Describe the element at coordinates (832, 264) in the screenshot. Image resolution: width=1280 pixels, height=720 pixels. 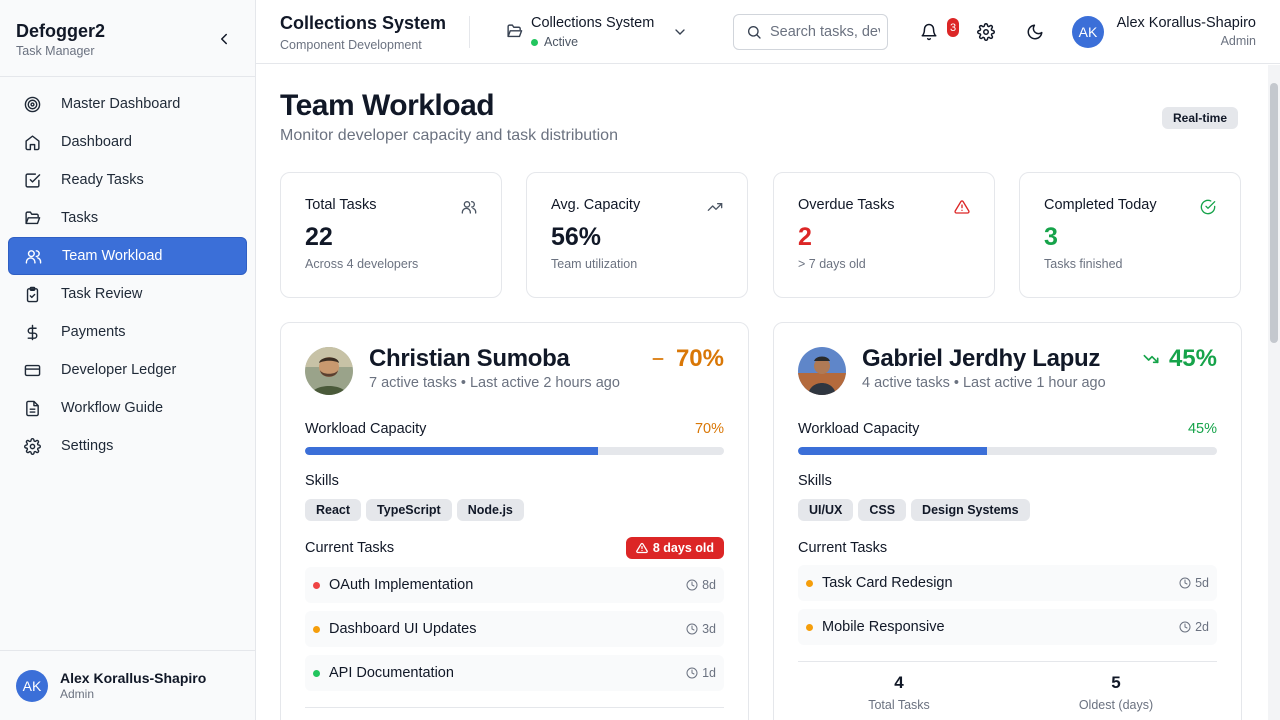
I see `stat-note: > 7 days old` at that location.